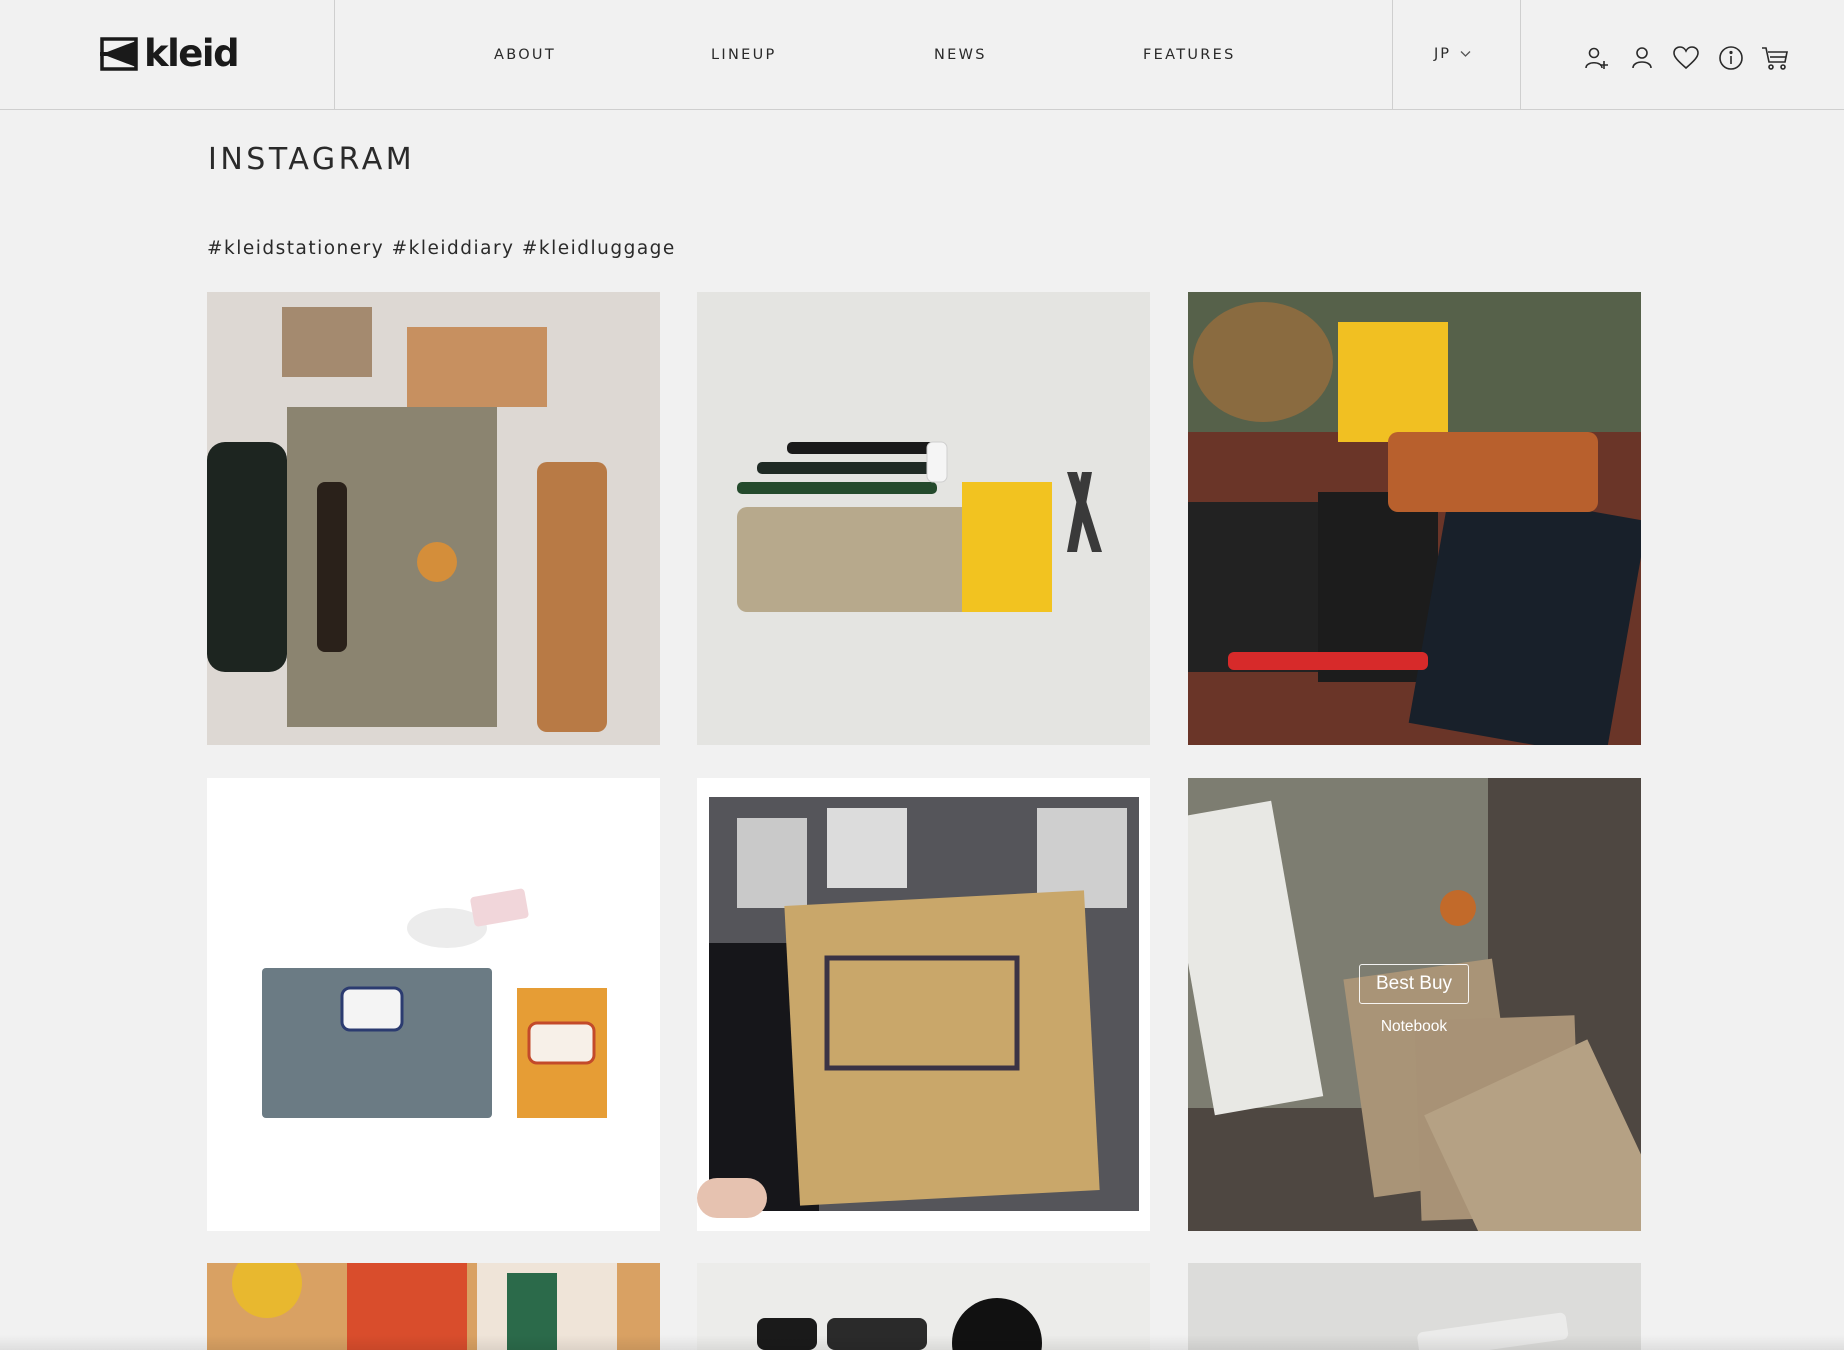 The image size is (1844, 1350). Describe the element at coordinates (1414, 984) in the screenshot. I see `hover-label: Best Buy` at that location.